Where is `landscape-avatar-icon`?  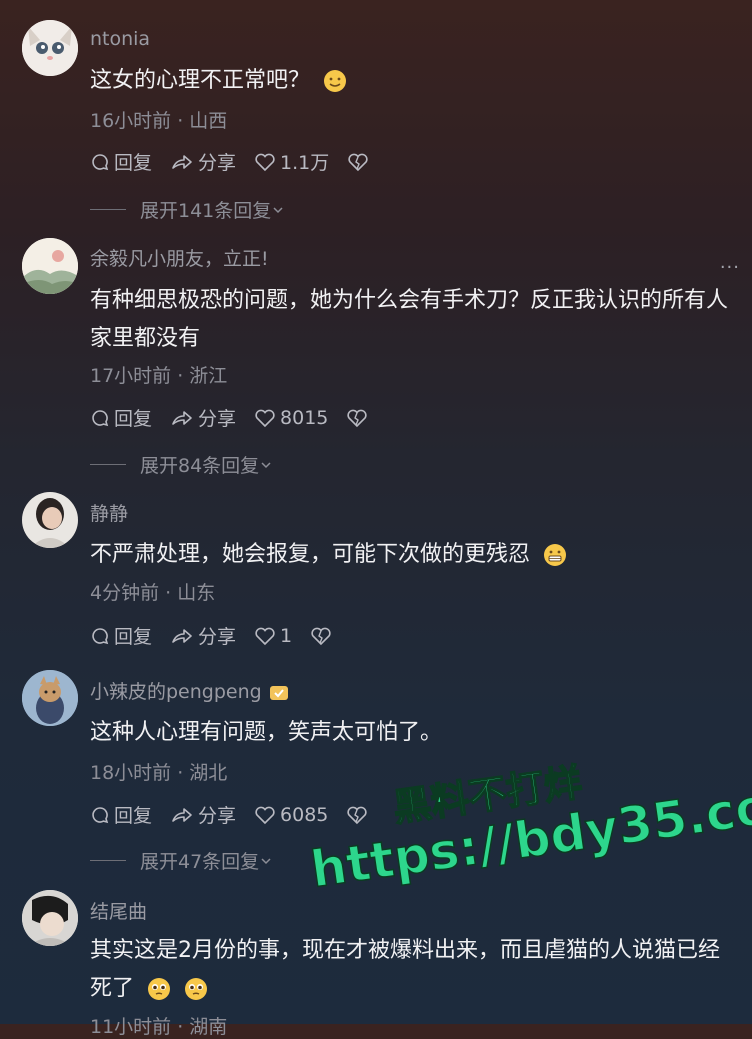 landscape-avatar-icon is located at coordinates (50, 266).